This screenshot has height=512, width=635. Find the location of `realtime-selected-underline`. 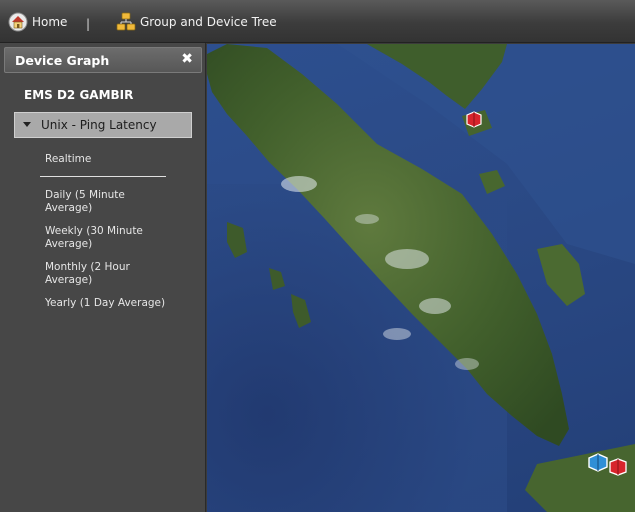

realtime-selected-underline is located at coordinates (103, 176).